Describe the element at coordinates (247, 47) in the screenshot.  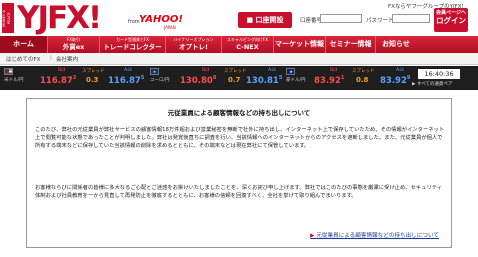
I see `nav-item-label: C-NEX` at that location.